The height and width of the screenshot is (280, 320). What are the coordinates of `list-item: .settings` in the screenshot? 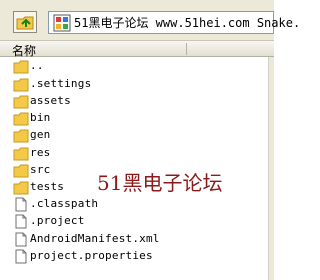 It's located at (134, 84).